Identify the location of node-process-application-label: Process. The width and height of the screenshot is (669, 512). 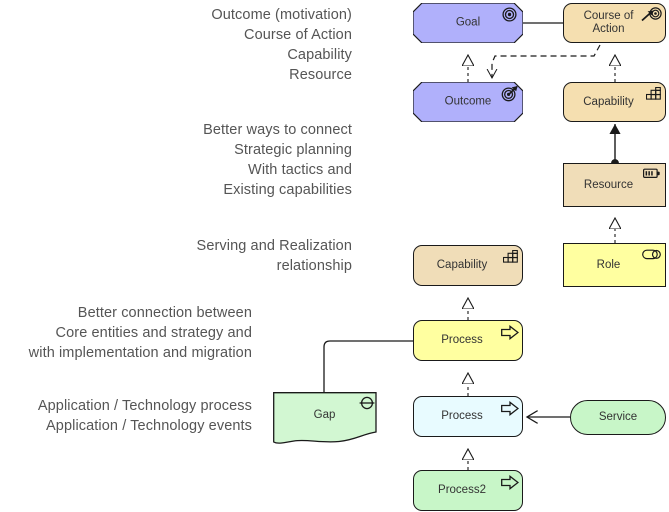
(462, 416).